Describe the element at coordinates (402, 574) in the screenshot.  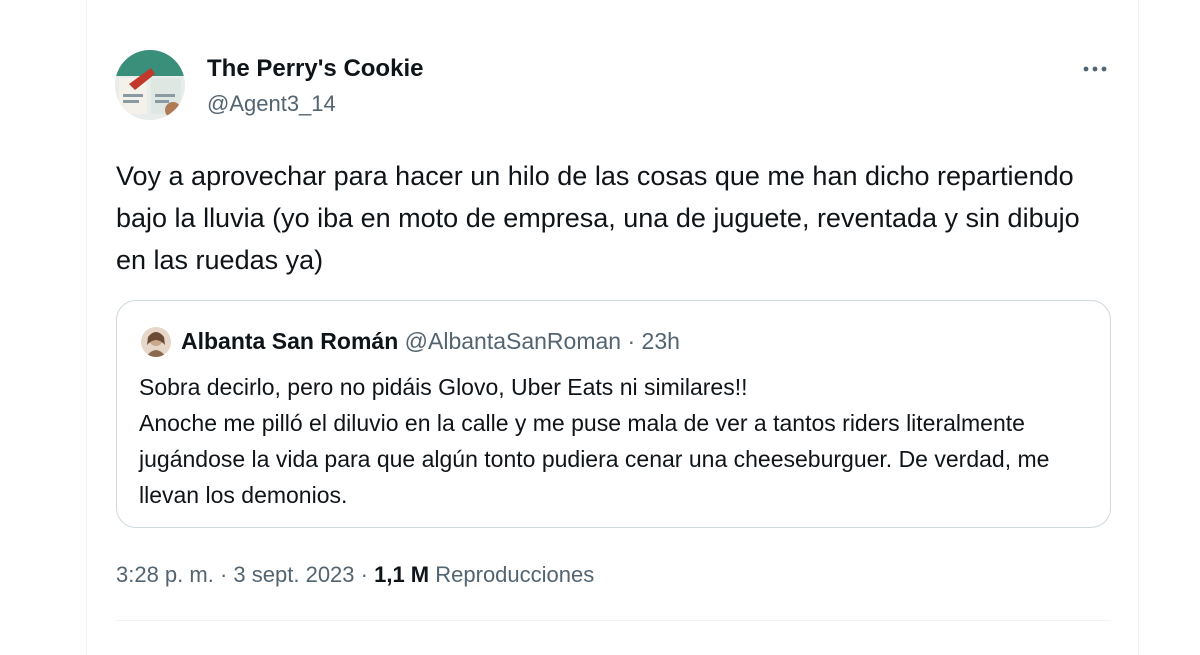
I see `views-count: 1,1 M` at that location.